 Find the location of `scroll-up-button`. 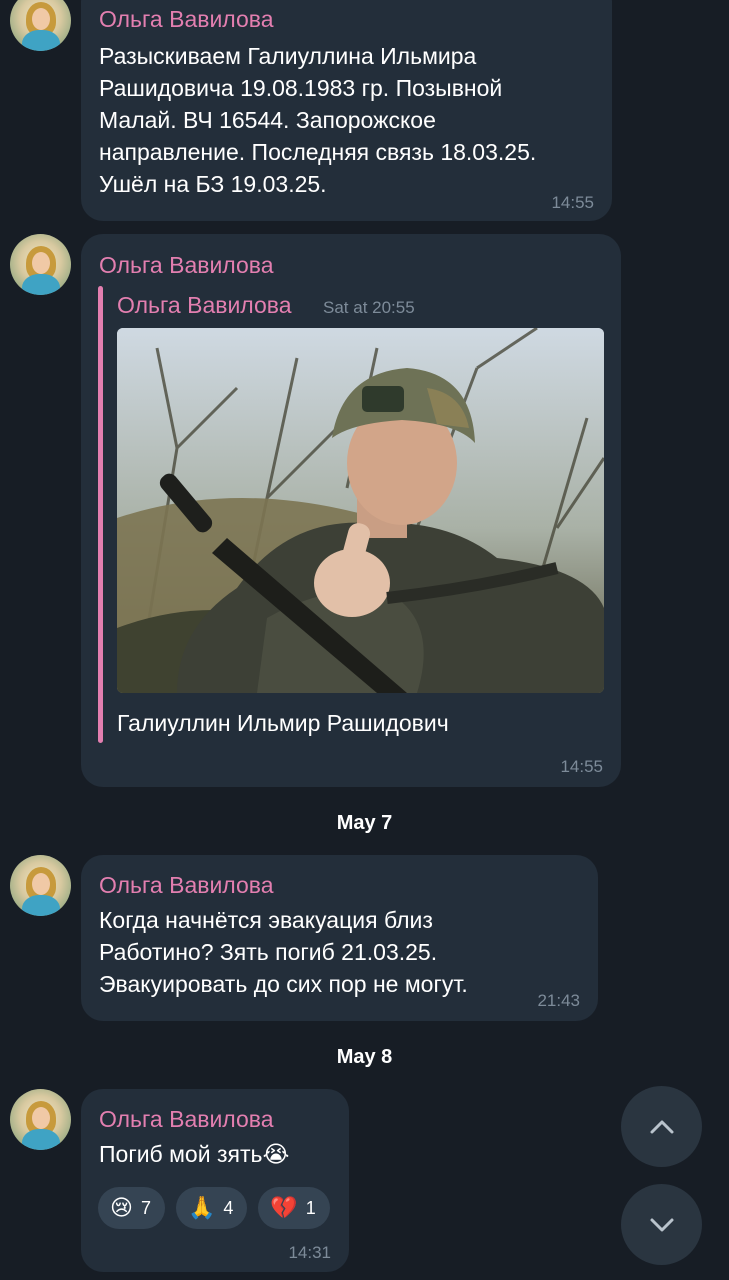

scroll-up-button is located at coordinates (661, 1126).